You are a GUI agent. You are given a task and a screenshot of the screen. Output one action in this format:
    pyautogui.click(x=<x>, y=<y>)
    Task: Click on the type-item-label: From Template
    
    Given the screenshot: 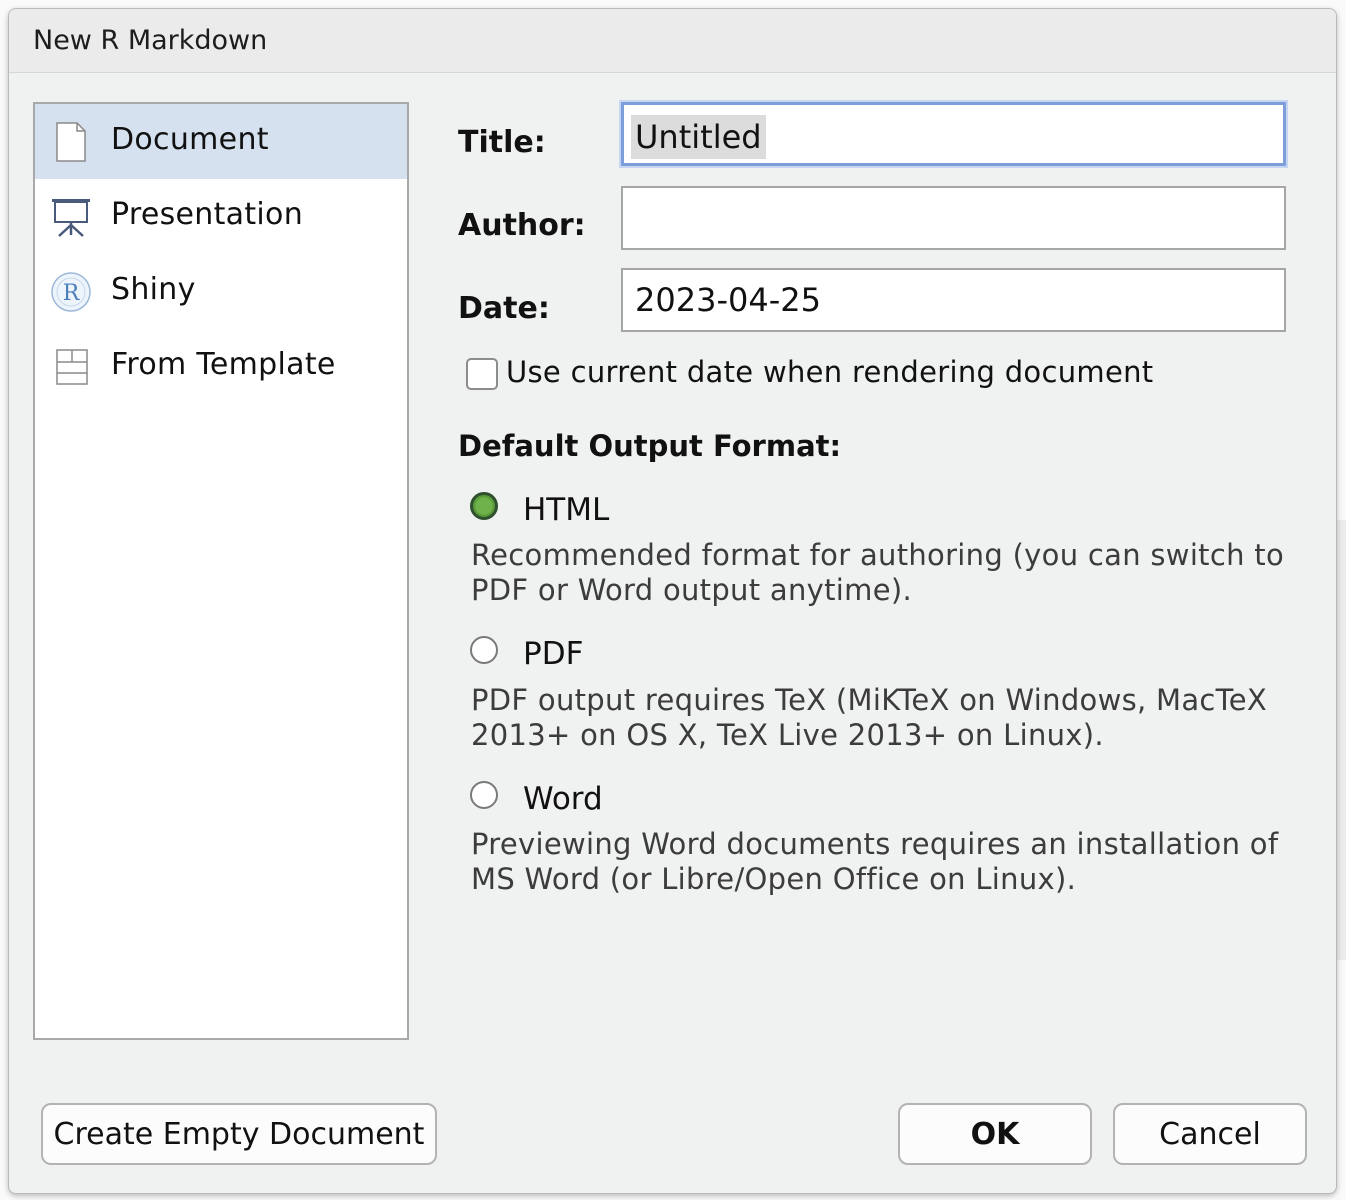 What is the action you would take?
    pyautogui.click(x=223, y=364)
    